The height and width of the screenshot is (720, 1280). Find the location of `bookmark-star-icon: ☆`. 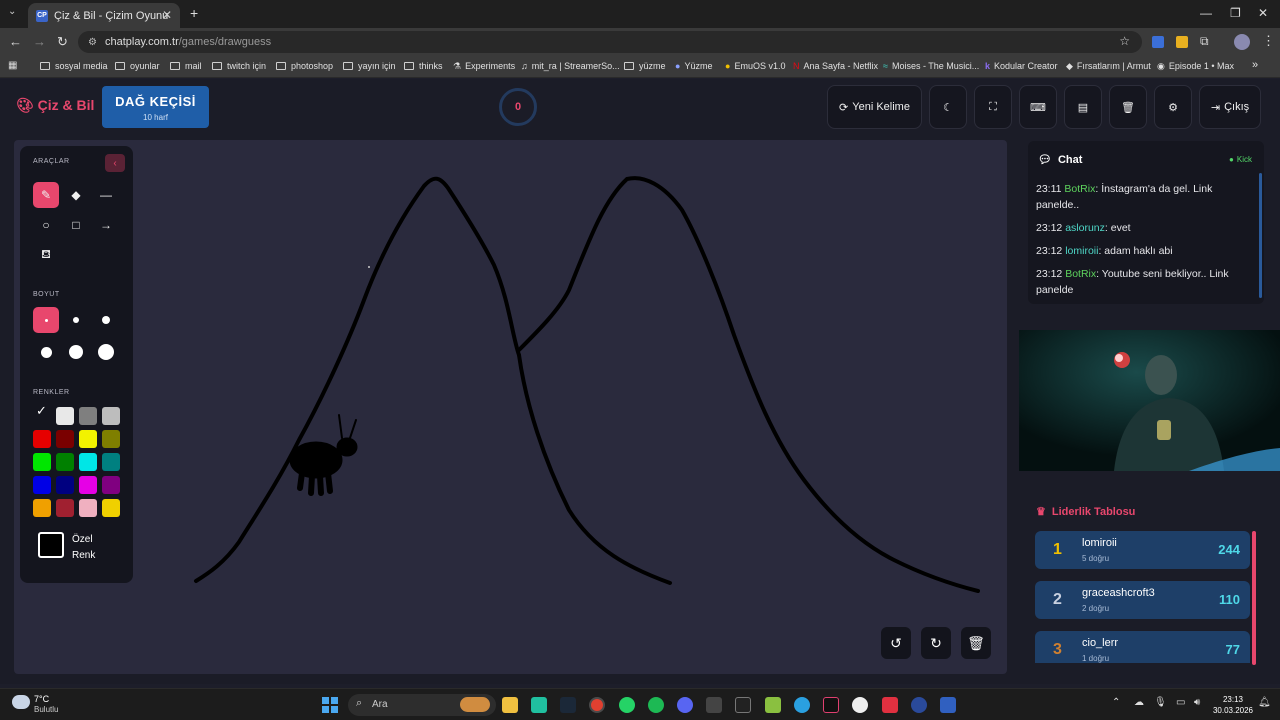

bookmark-star-icon: ☆ is located at coordinates (1124, 41).